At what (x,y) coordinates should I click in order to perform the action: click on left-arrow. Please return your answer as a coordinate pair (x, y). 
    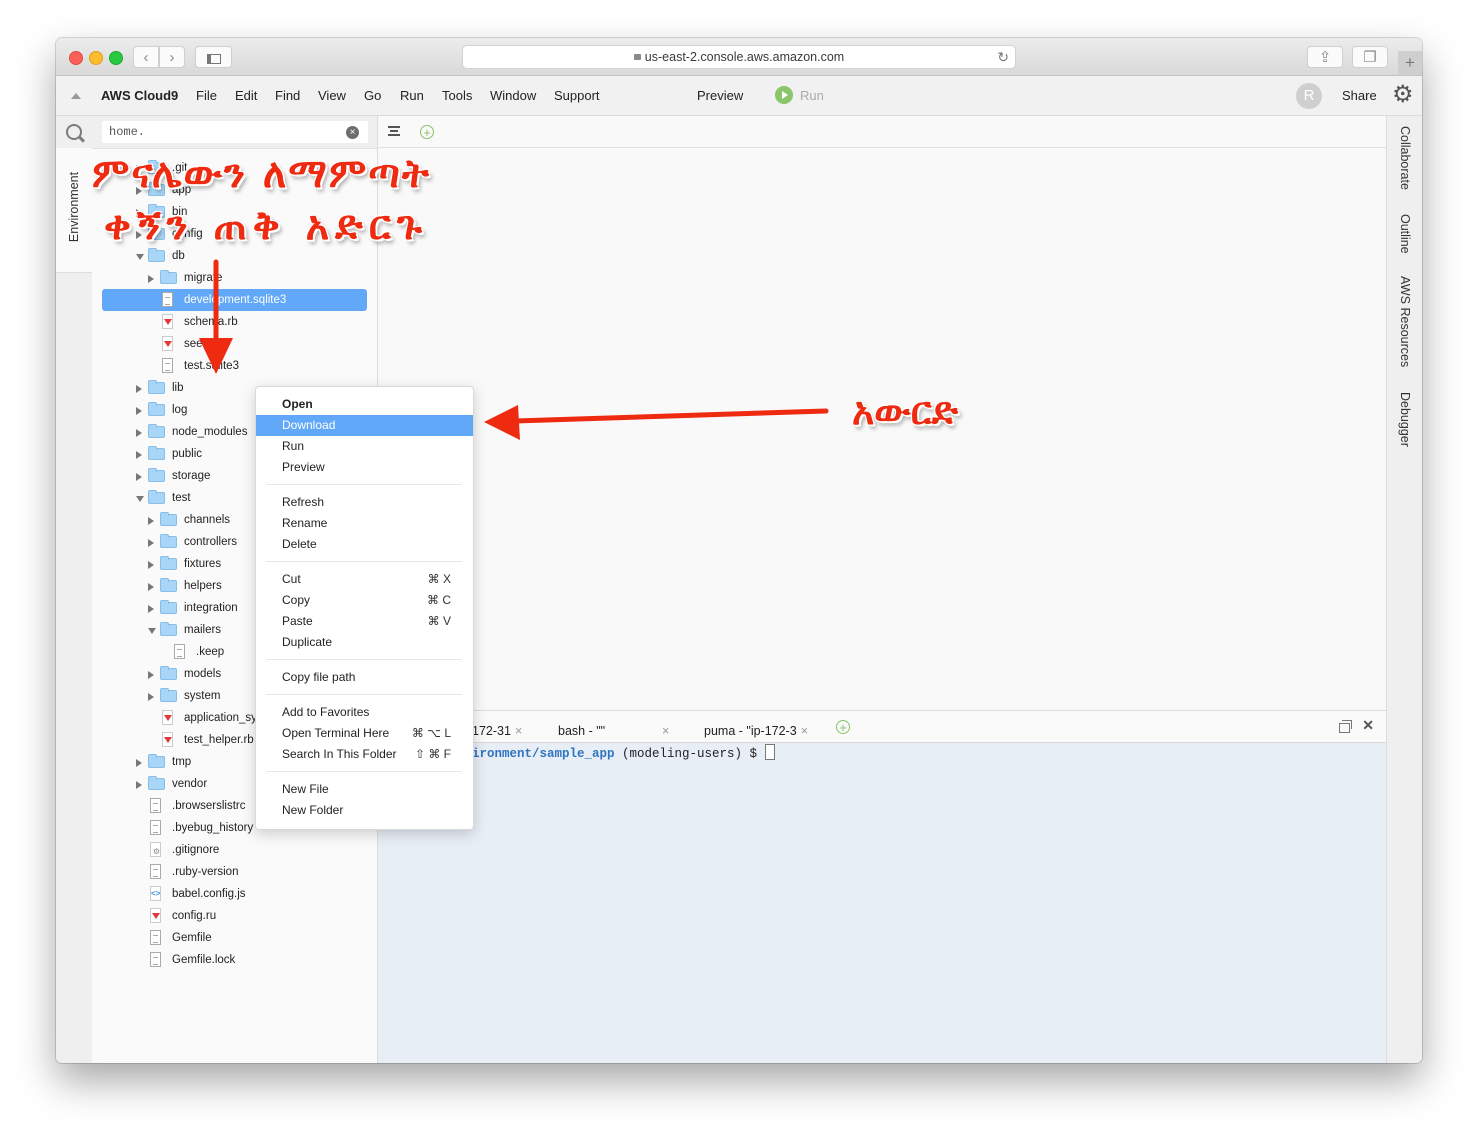
    Looking at the image, I should click on (656, 422).